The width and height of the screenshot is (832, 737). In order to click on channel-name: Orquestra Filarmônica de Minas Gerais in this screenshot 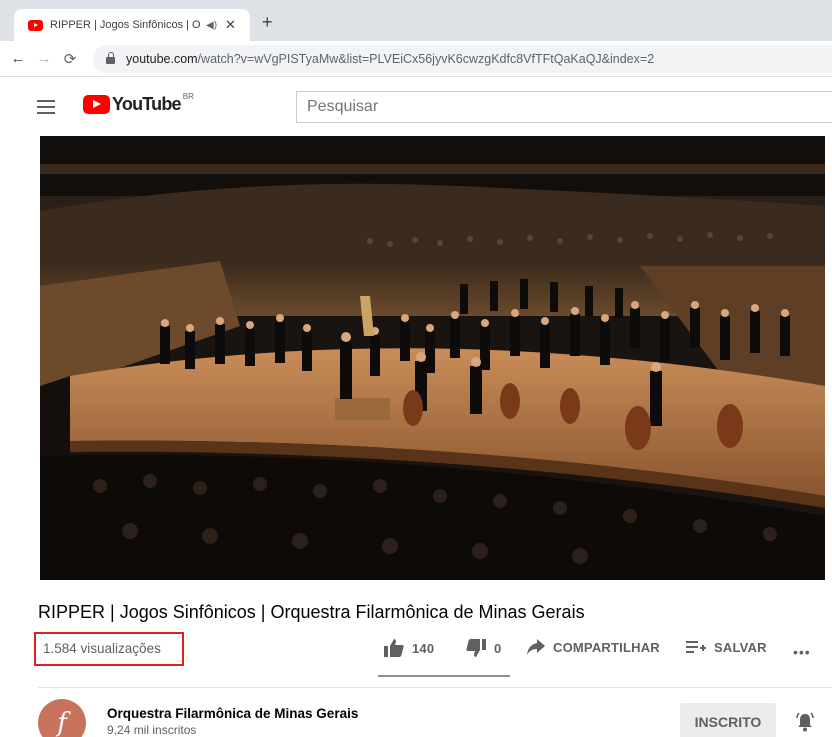, I will do `click(232, 713)`.